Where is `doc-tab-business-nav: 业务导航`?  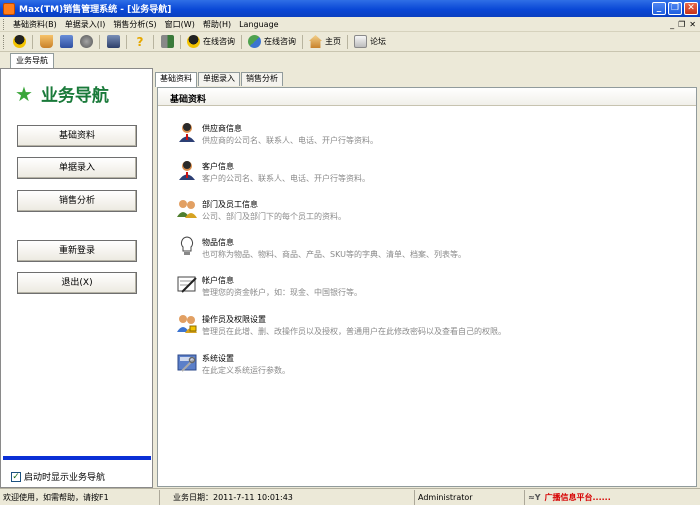 doc-tab-business-nav: 业务导航 is located at coordinates (32, 60).